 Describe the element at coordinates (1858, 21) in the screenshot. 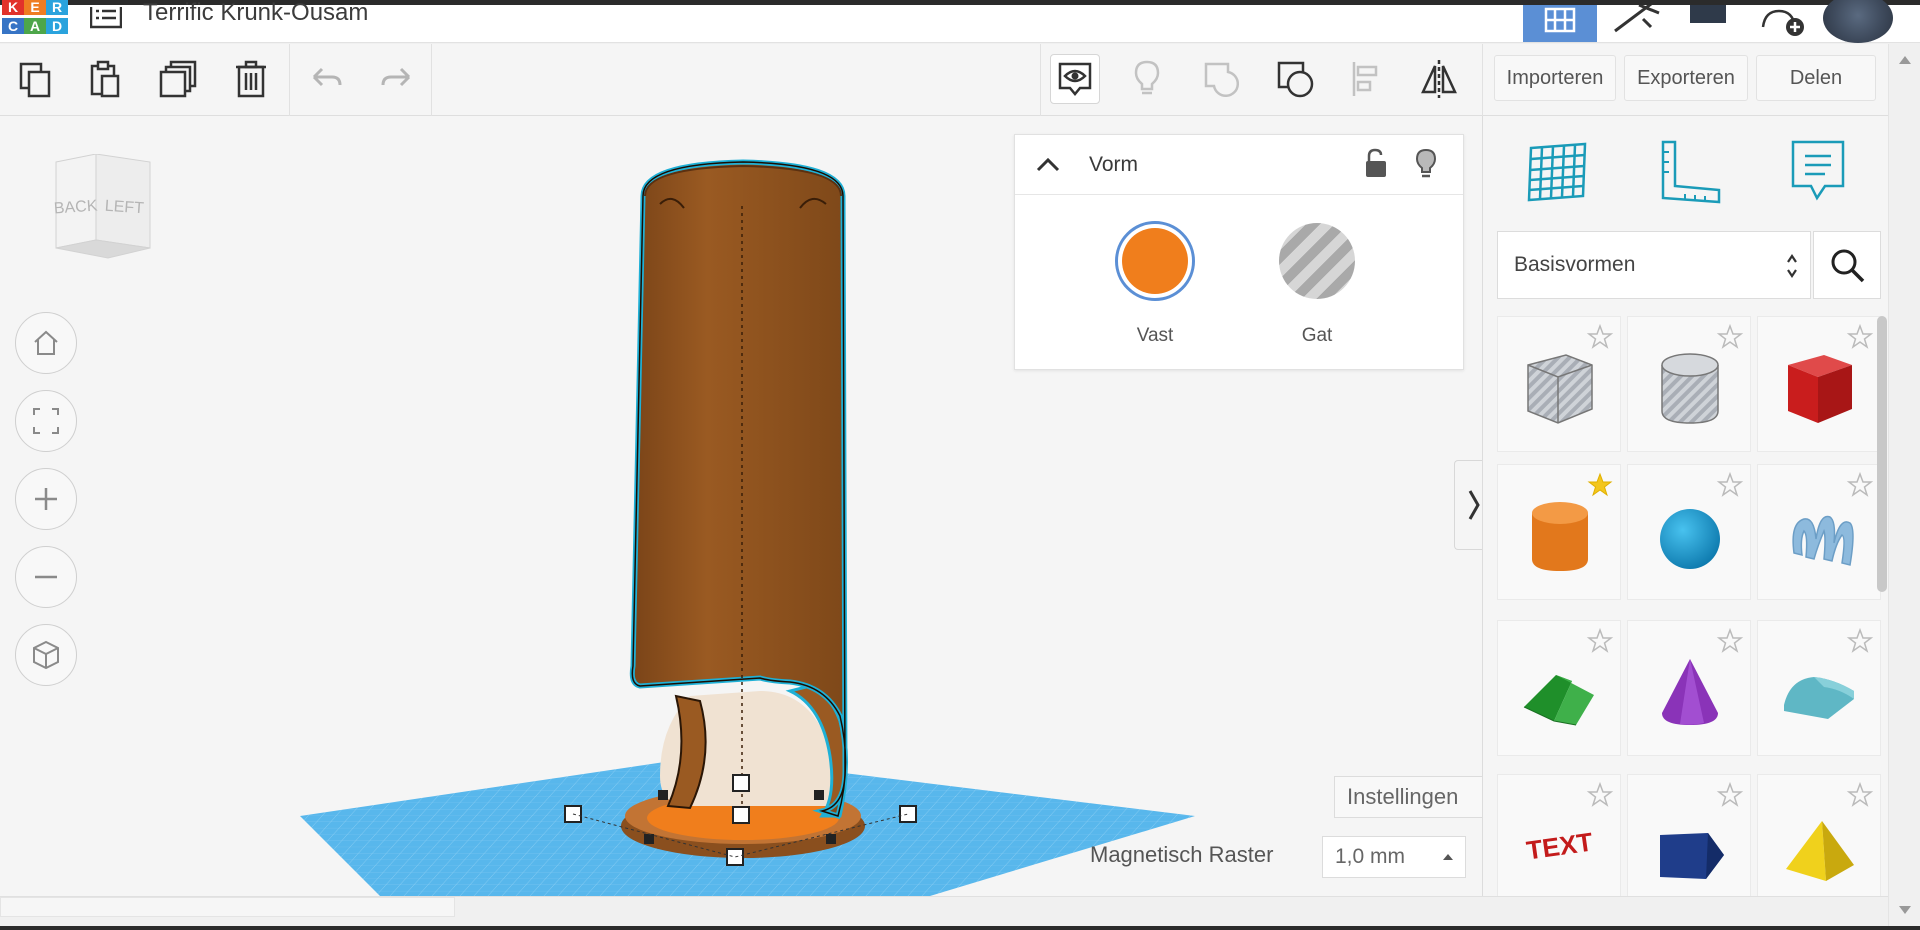

I see `avatar` at that location.